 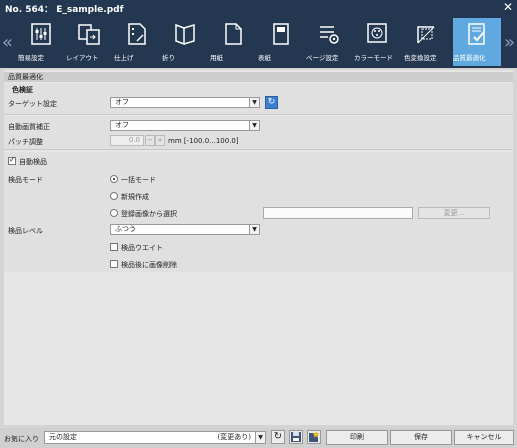 I want to click on delete-after-inspect-checkbox, so click(x=114, y=264).